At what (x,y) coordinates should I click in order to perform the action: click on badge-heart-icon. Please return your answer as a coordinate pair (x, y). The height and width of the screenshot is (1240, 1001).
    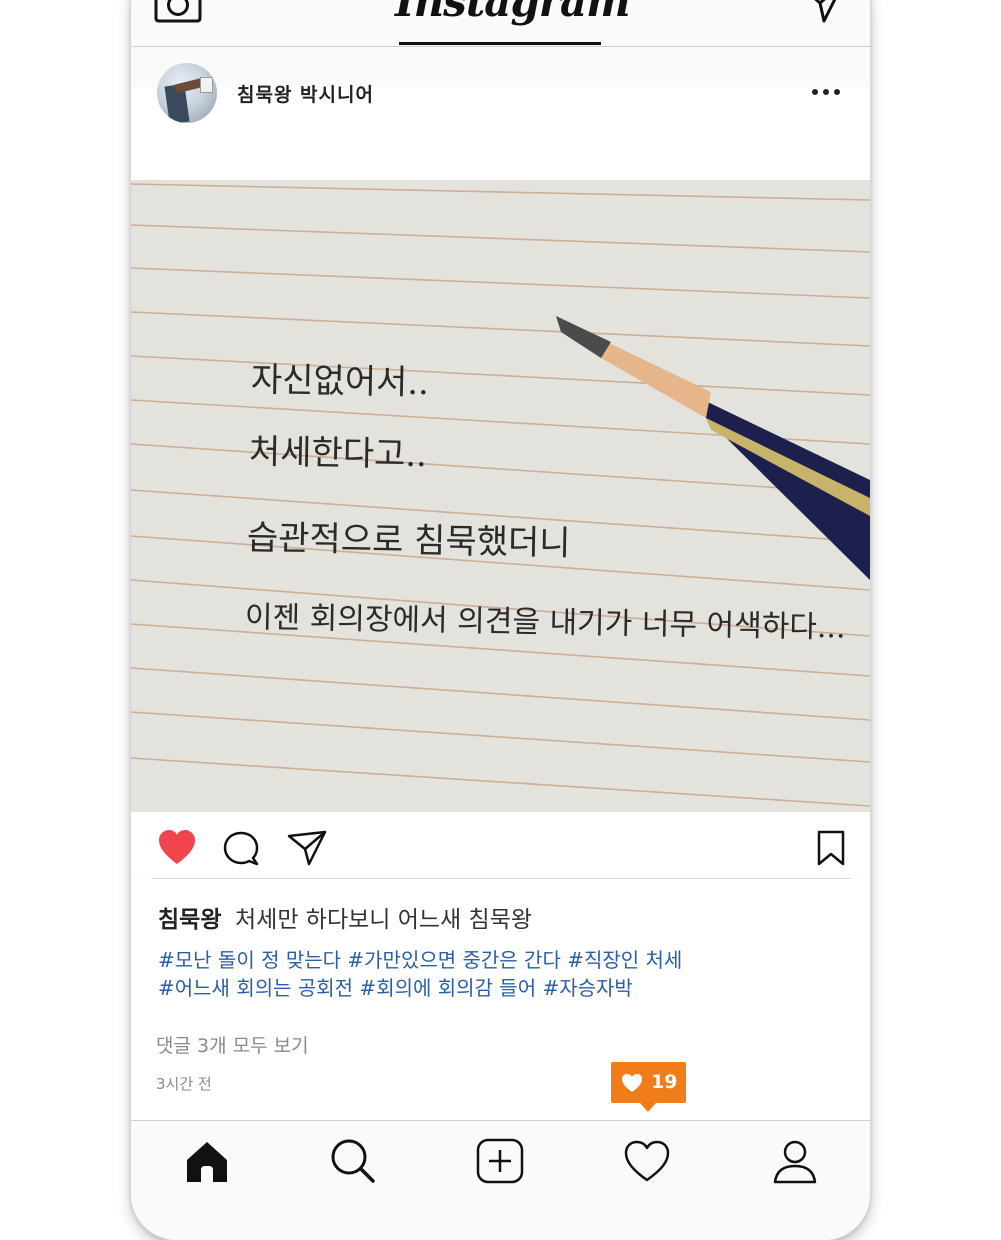
    Looking at the image, I should click on (632, 1083).